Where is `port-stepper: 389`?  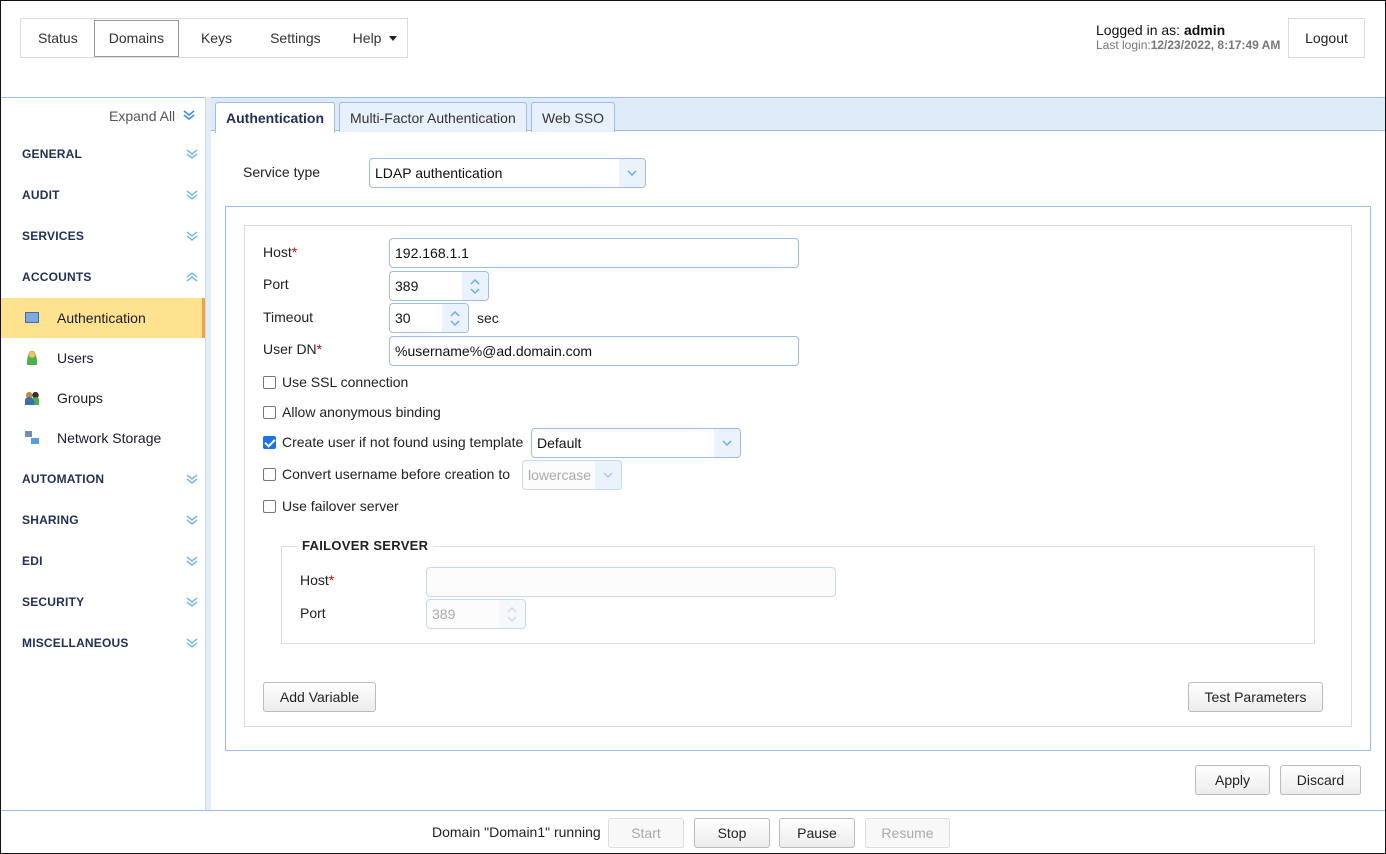
port-stepper: 389 is located at coordinates (439, 286).